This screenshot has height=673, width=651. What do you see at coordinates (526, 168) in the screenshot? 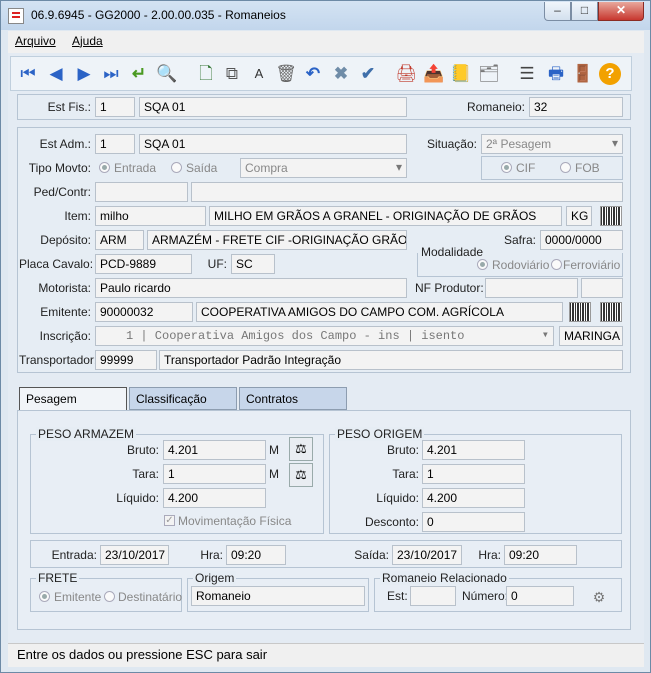
I see `cif-radio-label: CIF` at bounding box center [526, 168].